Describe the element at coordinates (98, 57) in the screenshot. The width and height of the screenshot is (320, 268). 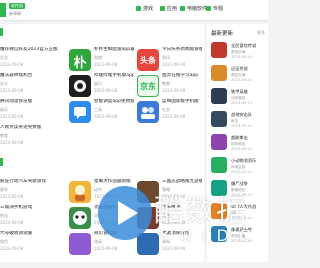
I see `item-category: 购物` at that location.